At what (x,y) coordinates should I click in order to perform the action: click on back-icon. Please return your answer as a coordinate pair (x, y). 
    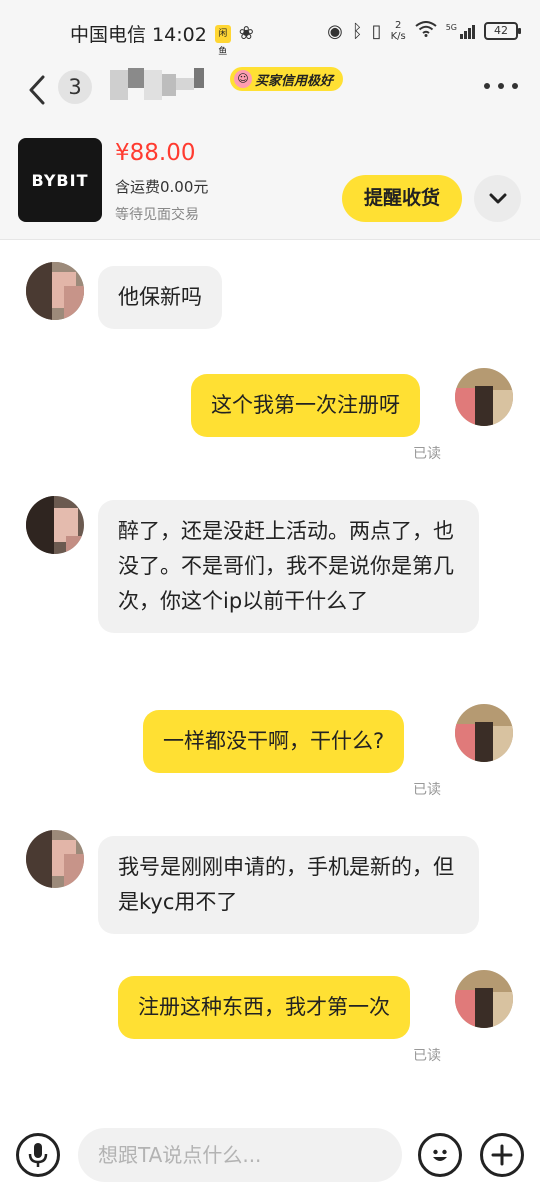
    Looking at the image, I should click on (37, 90).